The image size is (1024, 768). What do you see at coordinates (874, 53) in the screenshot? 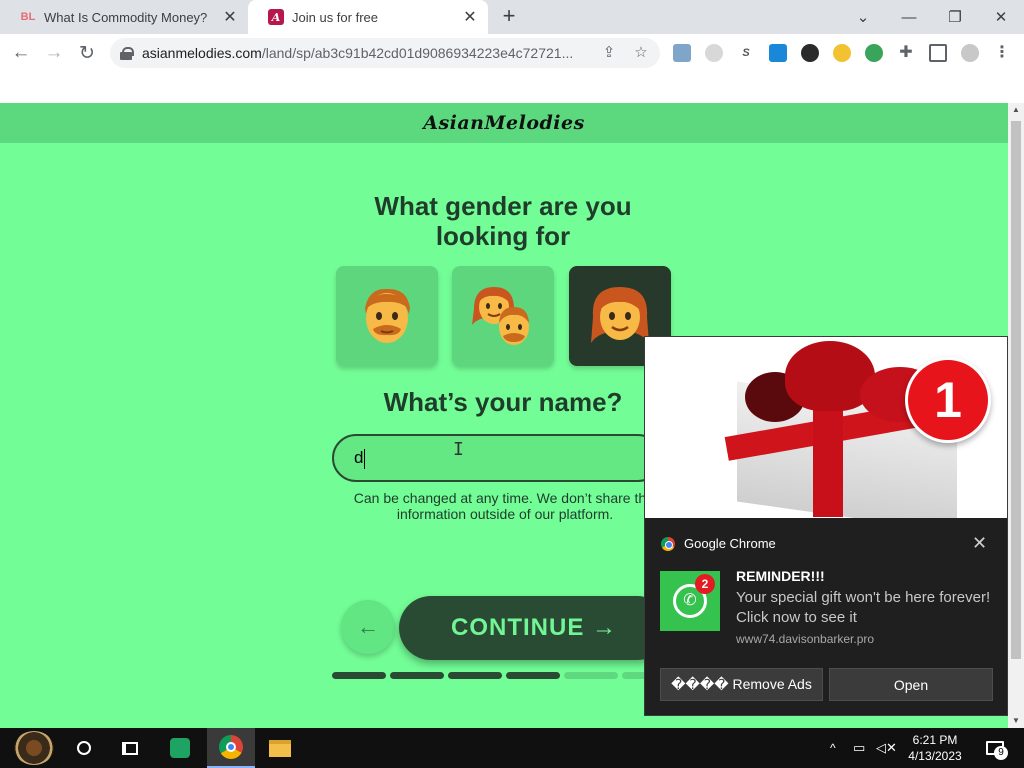
I see `globe-extension-icon` at bounding box center [874, 53].